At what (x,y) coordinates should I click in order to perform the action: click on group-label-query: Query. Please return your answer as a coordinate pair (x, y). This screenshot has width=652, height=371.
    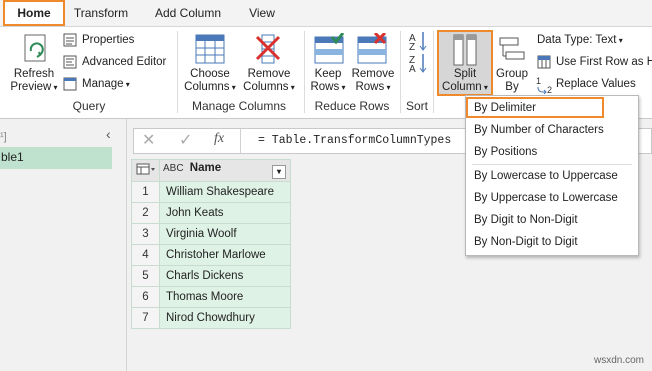
    Looking at the image, I should click on (89, 106).